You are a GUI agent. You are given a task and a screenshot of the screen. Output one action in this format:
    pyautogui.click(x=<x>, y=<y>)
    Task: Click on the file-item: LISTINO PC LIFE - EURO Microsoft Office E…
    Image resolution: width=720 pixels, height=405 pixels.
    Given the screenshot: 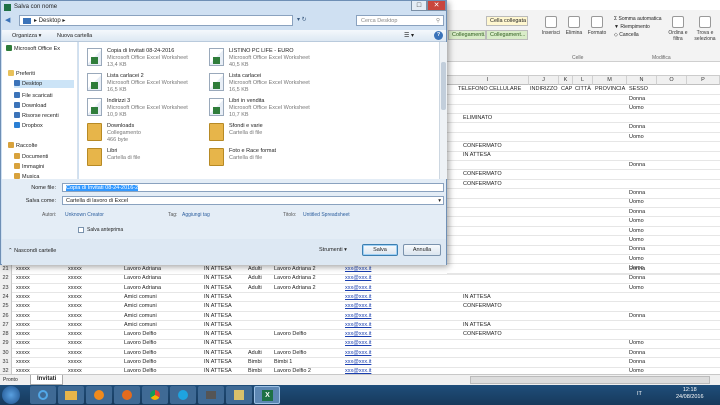 What is the action you would take?
    pyautogui.click(x=266, y=60)
    